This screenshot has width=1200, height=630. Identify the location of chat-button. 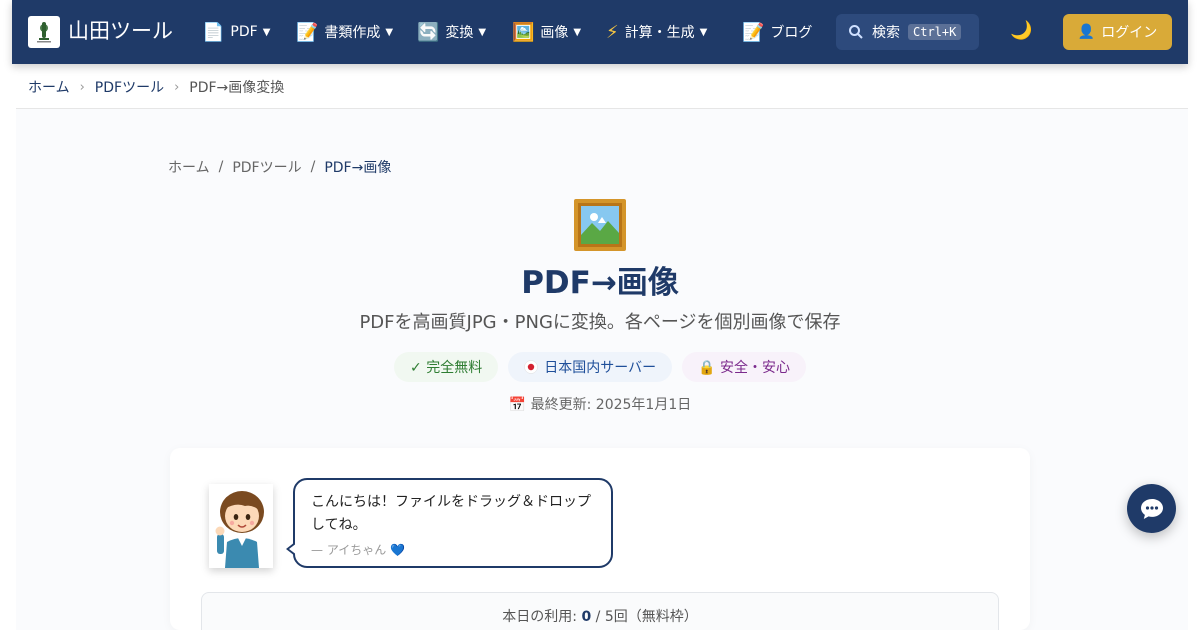
(1151, 508).